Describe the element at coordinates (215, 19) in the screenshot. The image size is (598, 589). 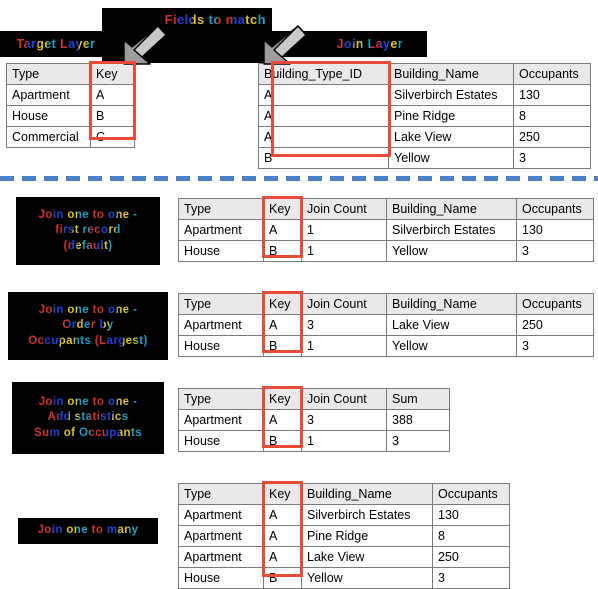
I see `fields-to-match-label: Fields to match` at that location.